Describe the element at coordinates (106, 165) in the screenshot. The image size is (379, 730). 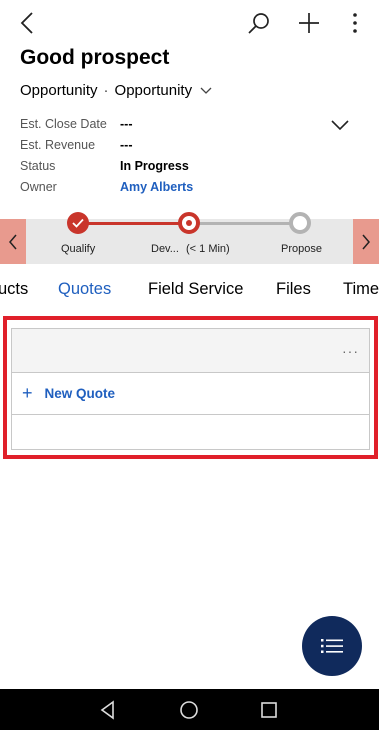
I see `field-status: Status In Progress` at that location.